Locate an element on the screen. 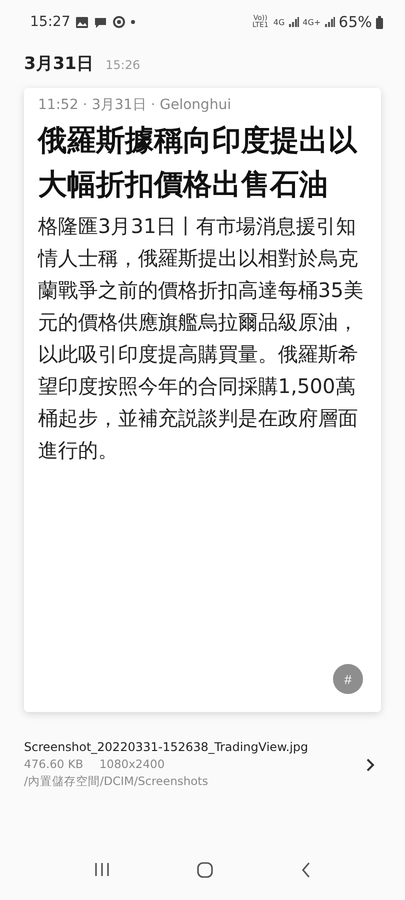 The image size is (405, 900). file-path: /內置儲存空間/DCIM/Screenshots is located at coordinates (117, 781).